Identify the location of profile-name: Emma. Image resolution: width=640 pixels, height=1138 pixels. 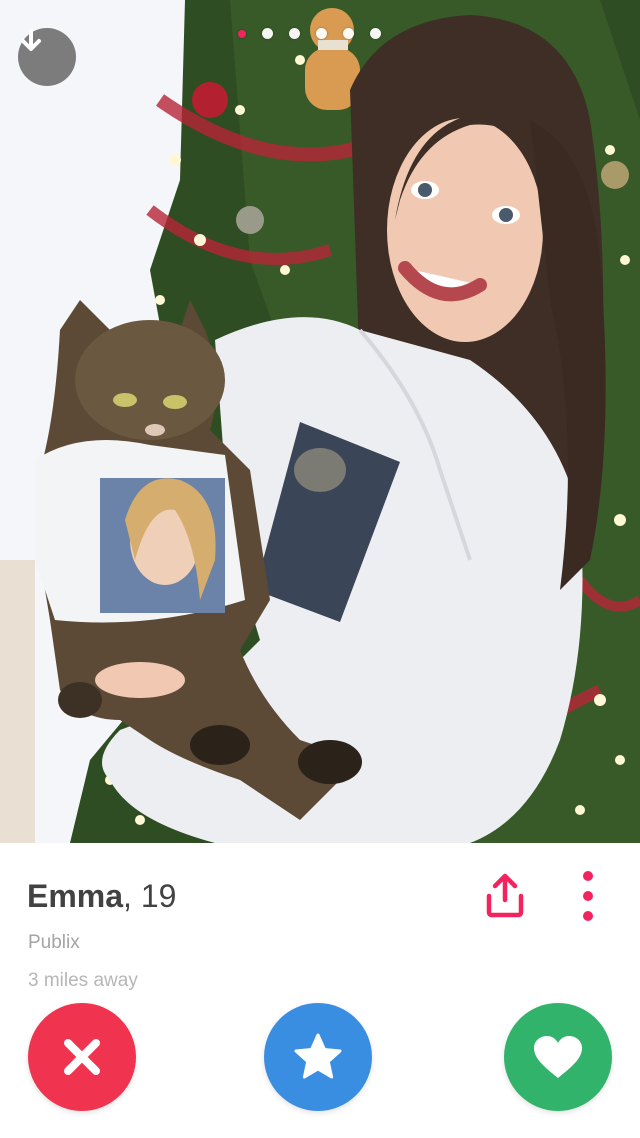
(75, 896).